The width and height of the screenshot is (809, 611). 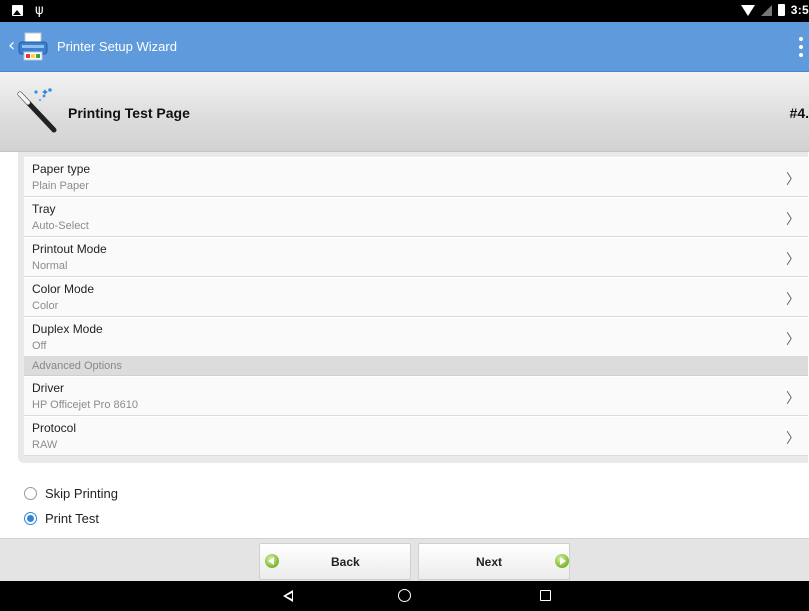 I want to click on page-header: Printing Test Page #4., so click(x=404, y=112).